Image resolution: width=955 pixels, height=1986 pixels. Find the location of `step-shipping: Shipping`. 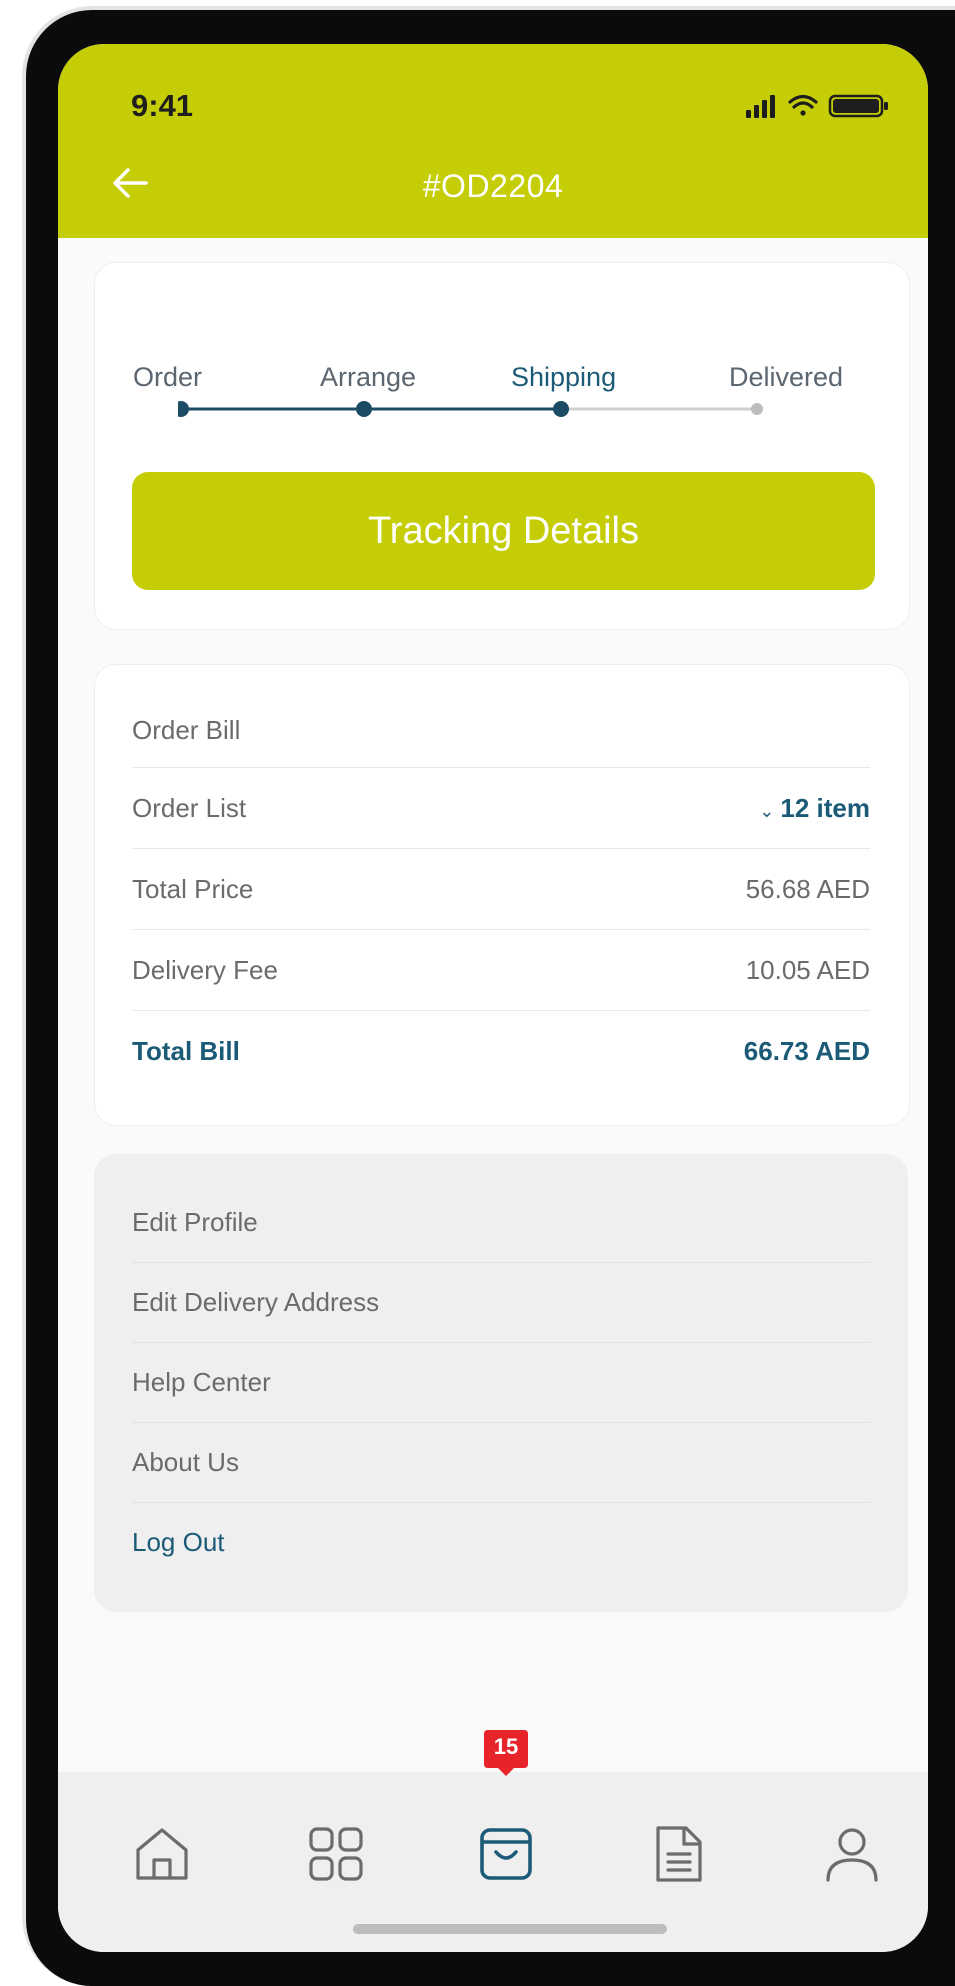

step-shipping: Shipping is located at coordinates (564, 377).